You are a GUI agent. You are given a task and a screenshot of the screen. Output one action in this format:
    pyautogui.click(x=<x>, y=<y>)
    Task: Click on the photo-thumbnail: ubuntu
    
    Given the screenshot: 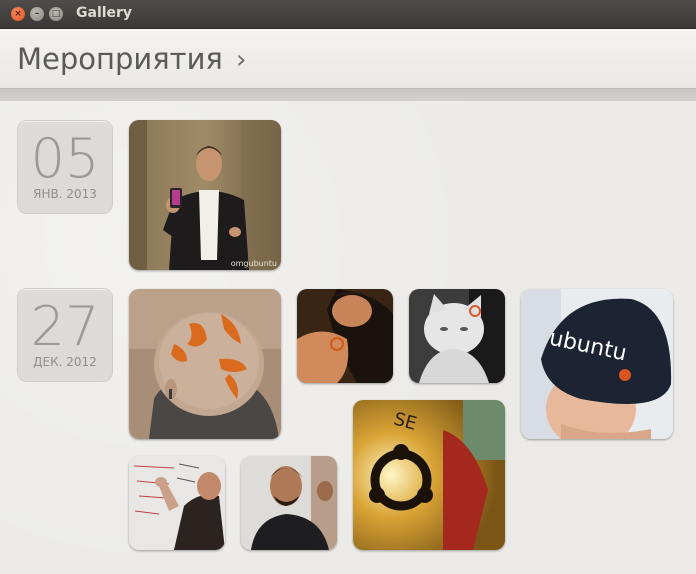 What is the action you would take?
    pyautogui.click(x=597, y=364)
    